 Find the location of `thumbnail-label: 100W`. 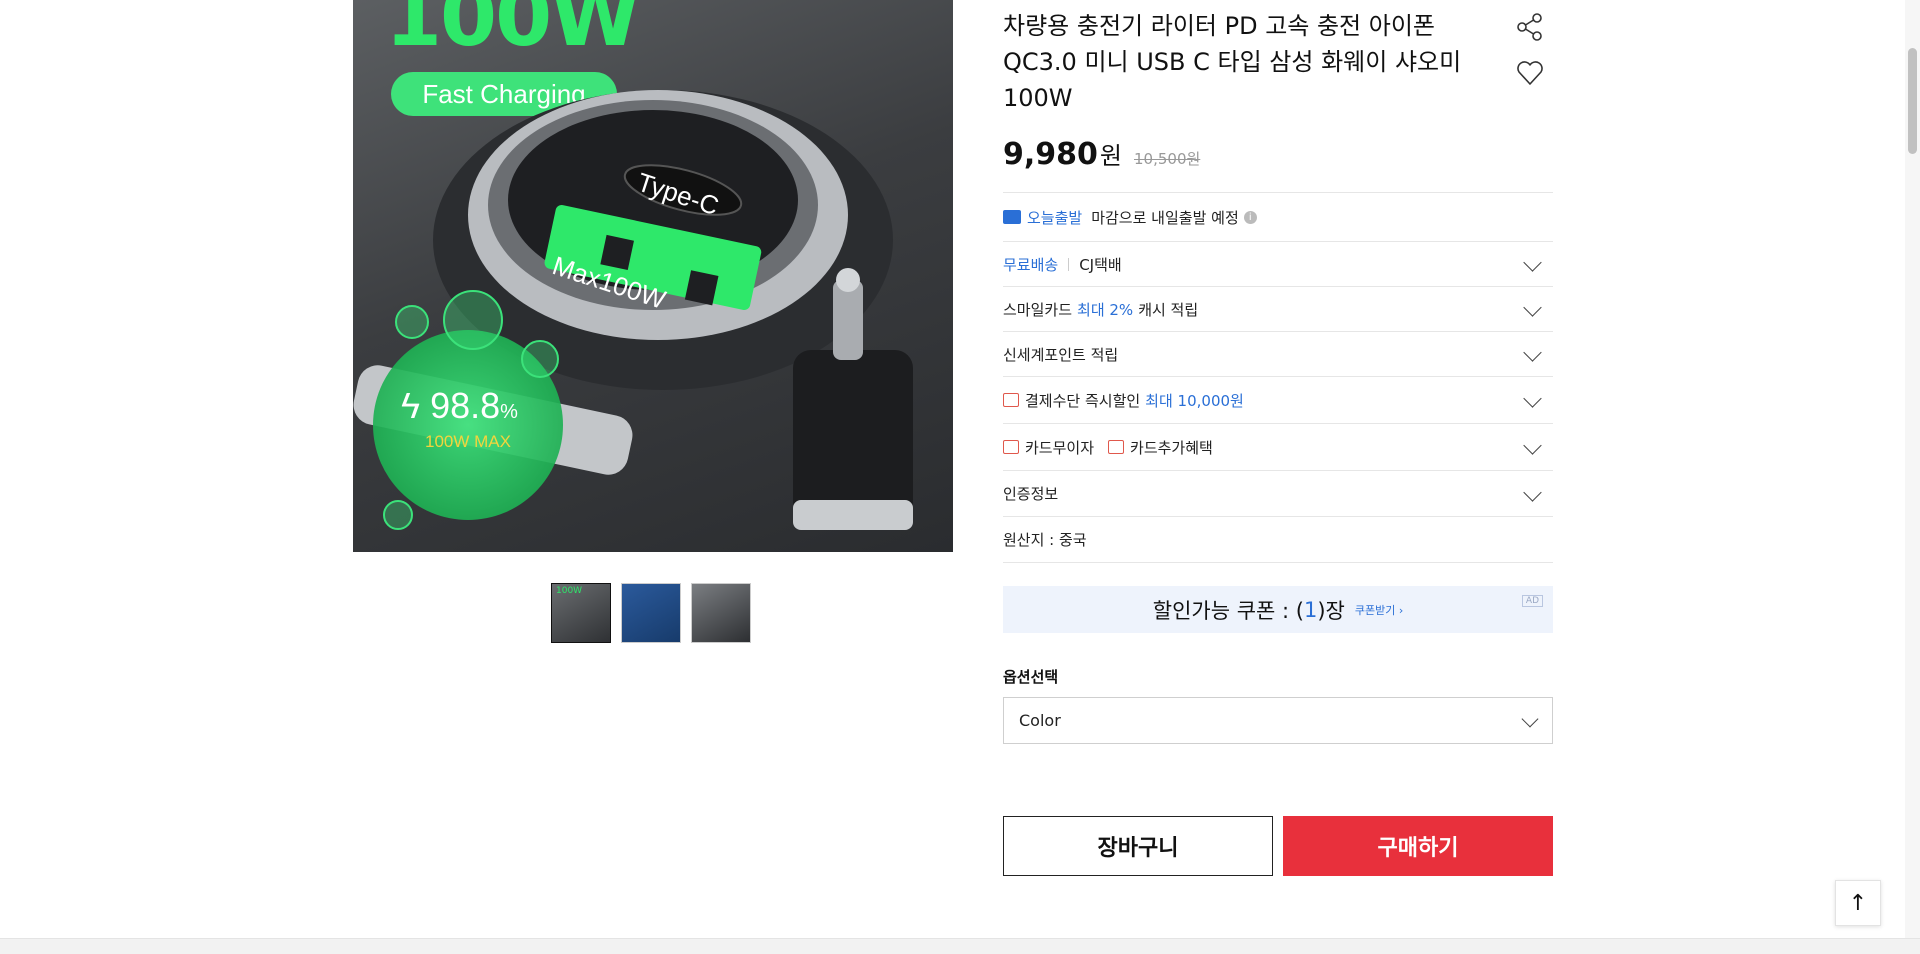

thumbnail-label: 100W is located at coordinates (569, 591).